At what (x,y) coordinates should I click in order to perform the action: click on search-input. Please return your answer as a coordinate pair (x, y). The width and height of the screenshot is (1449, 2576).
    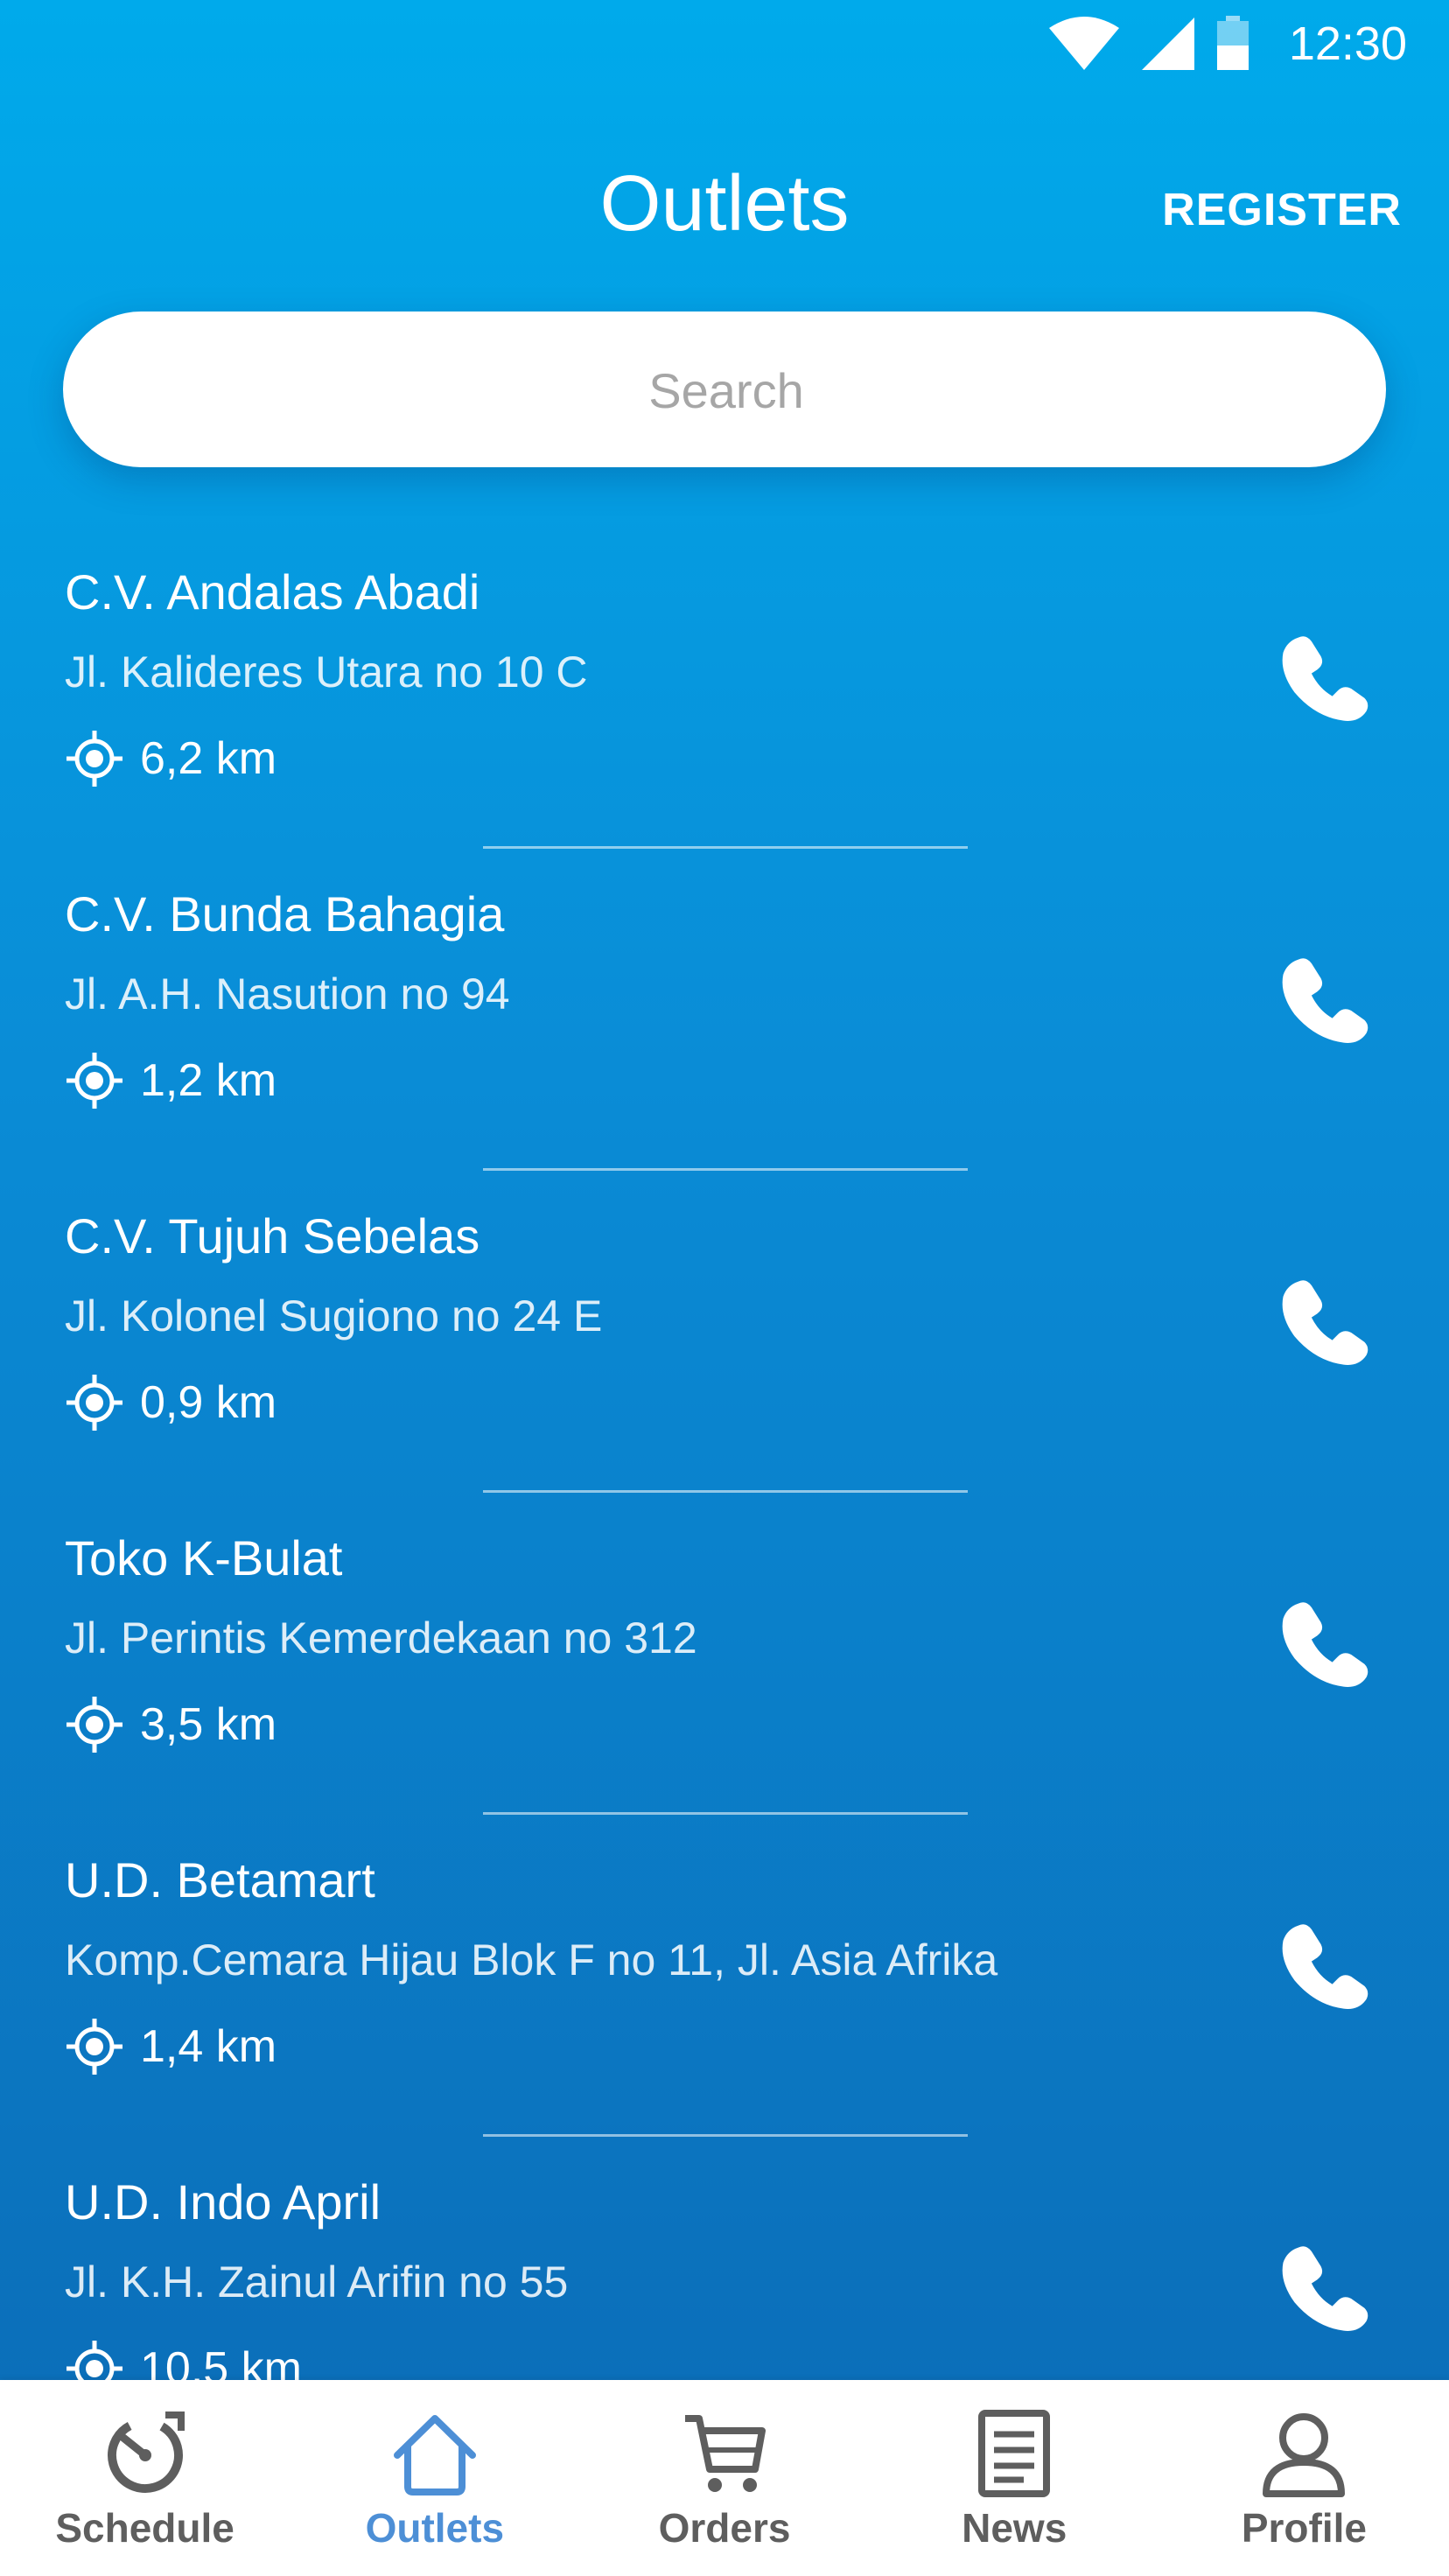
    Looking at the image, I should click on (726, 390).